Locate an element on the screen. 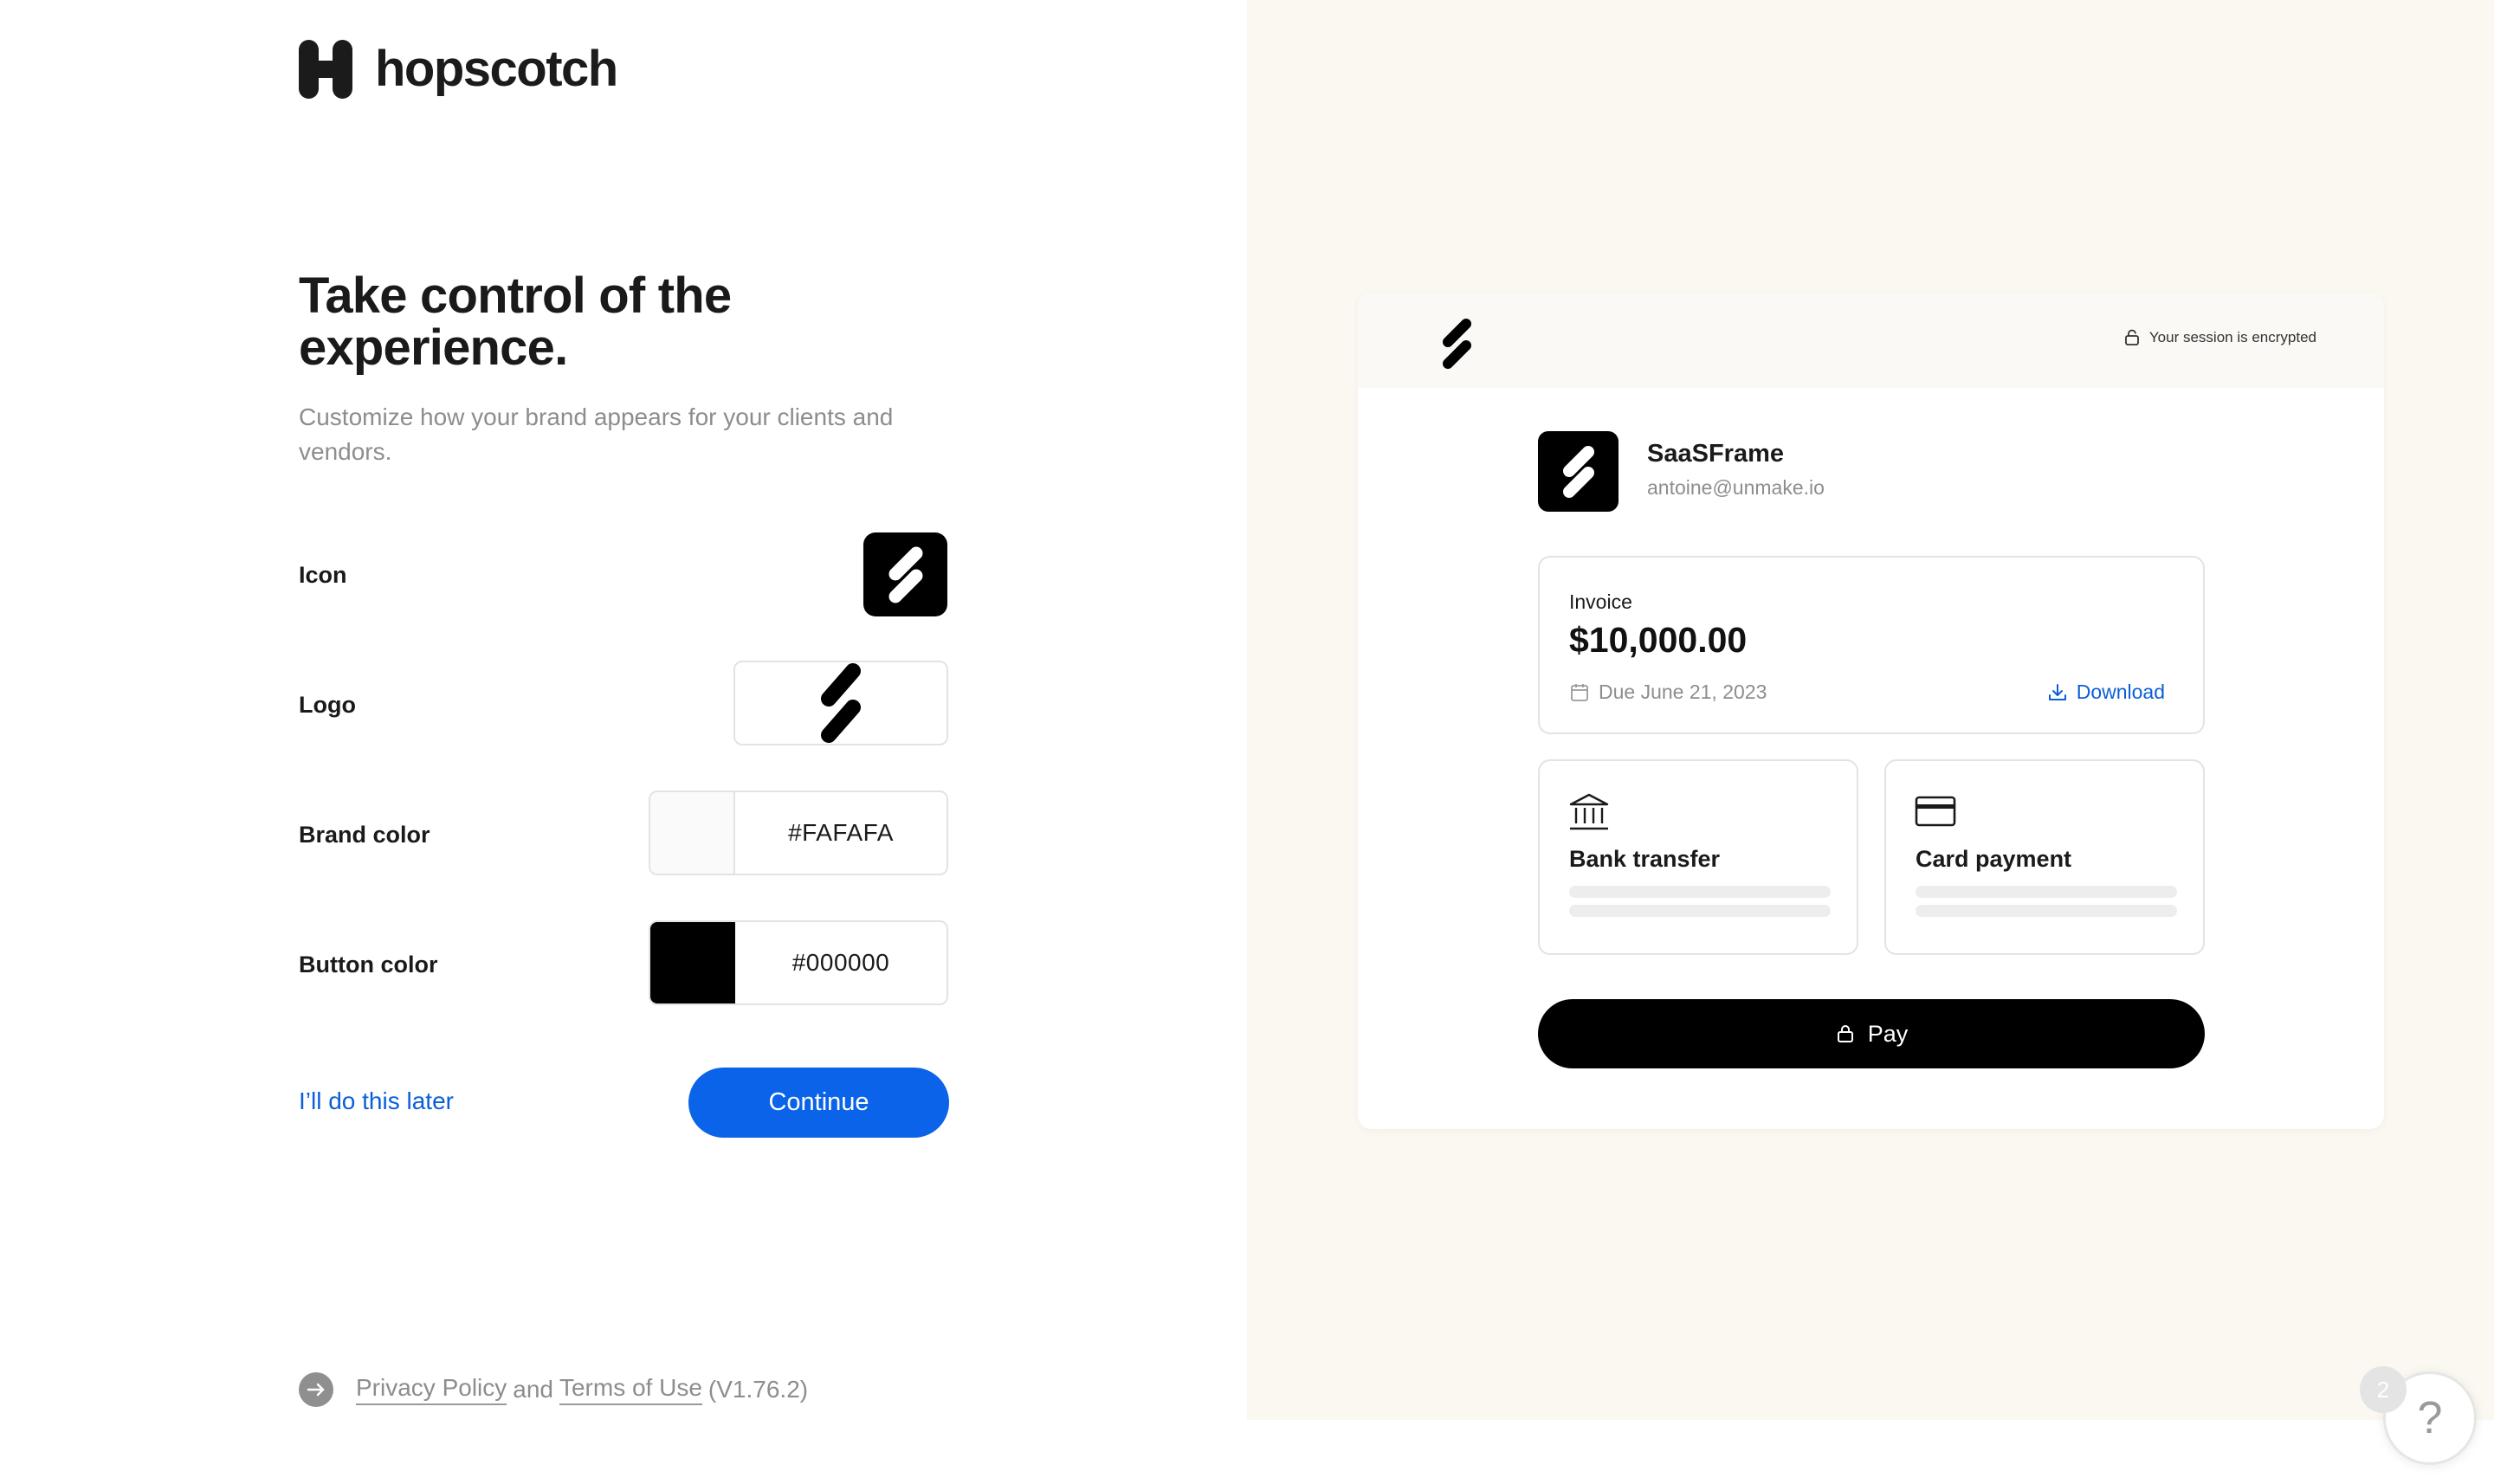 The image size is (2494, 1484). bank-transfer-label: Bank transfer is located at coordinates (1645, 859).